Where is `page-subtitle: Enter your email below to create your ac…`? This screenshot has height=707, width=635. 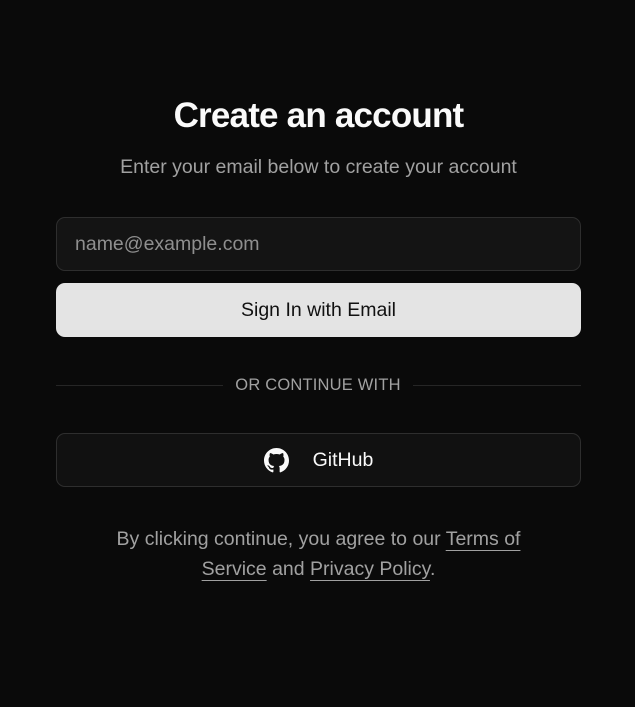 page-subtitle: Enter your email below to create your ac… is located at coordinates (318, 167).